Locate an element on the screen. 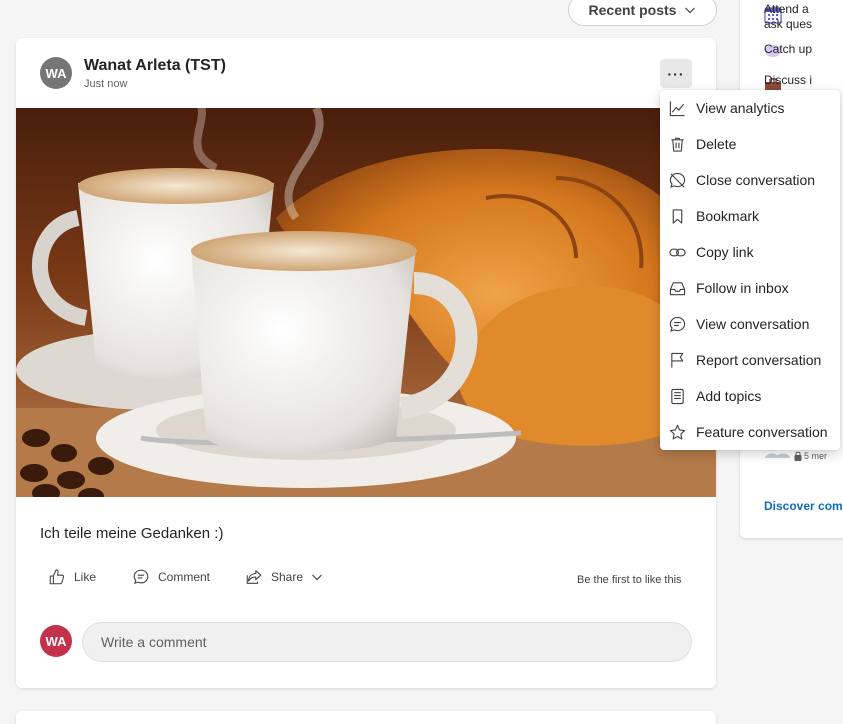 This screenshot has width=843, height=724. like-label: Like is located at coordinates (85, 577).